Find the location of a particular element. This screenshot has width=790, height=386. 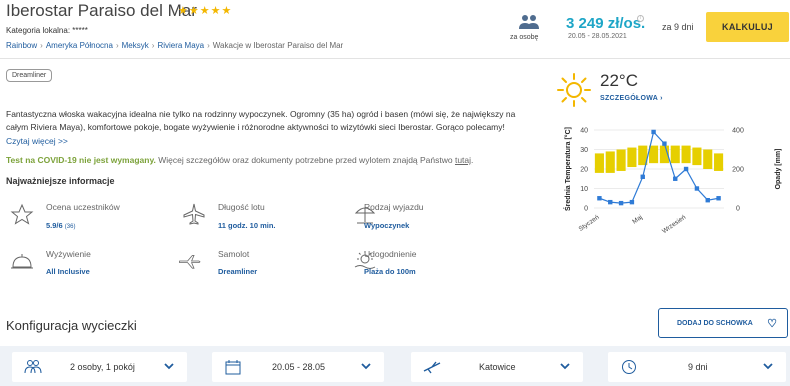

info-label-aircraft: Samolot is located at coordinates (234, 254).